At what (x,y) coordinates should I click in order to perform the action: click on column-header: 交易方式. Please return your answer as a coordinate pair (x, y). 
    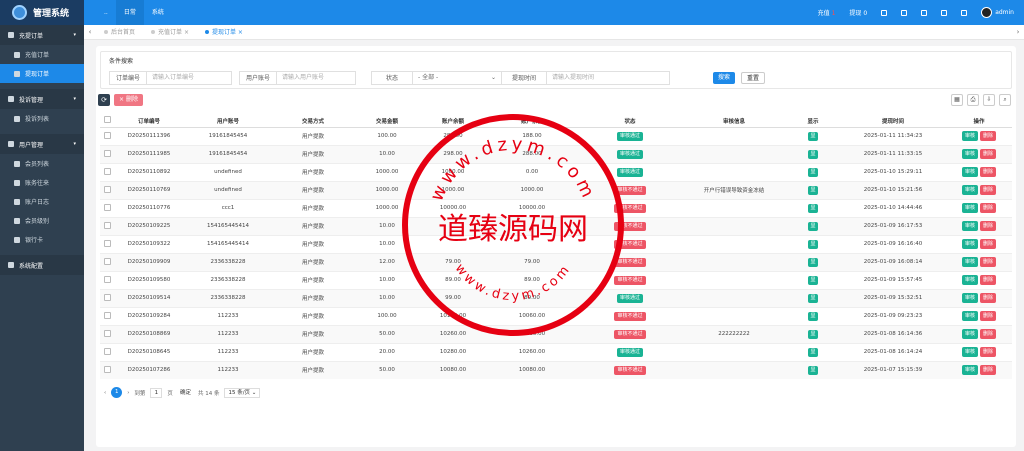
    Looking at the image, I should click on (313, 121).